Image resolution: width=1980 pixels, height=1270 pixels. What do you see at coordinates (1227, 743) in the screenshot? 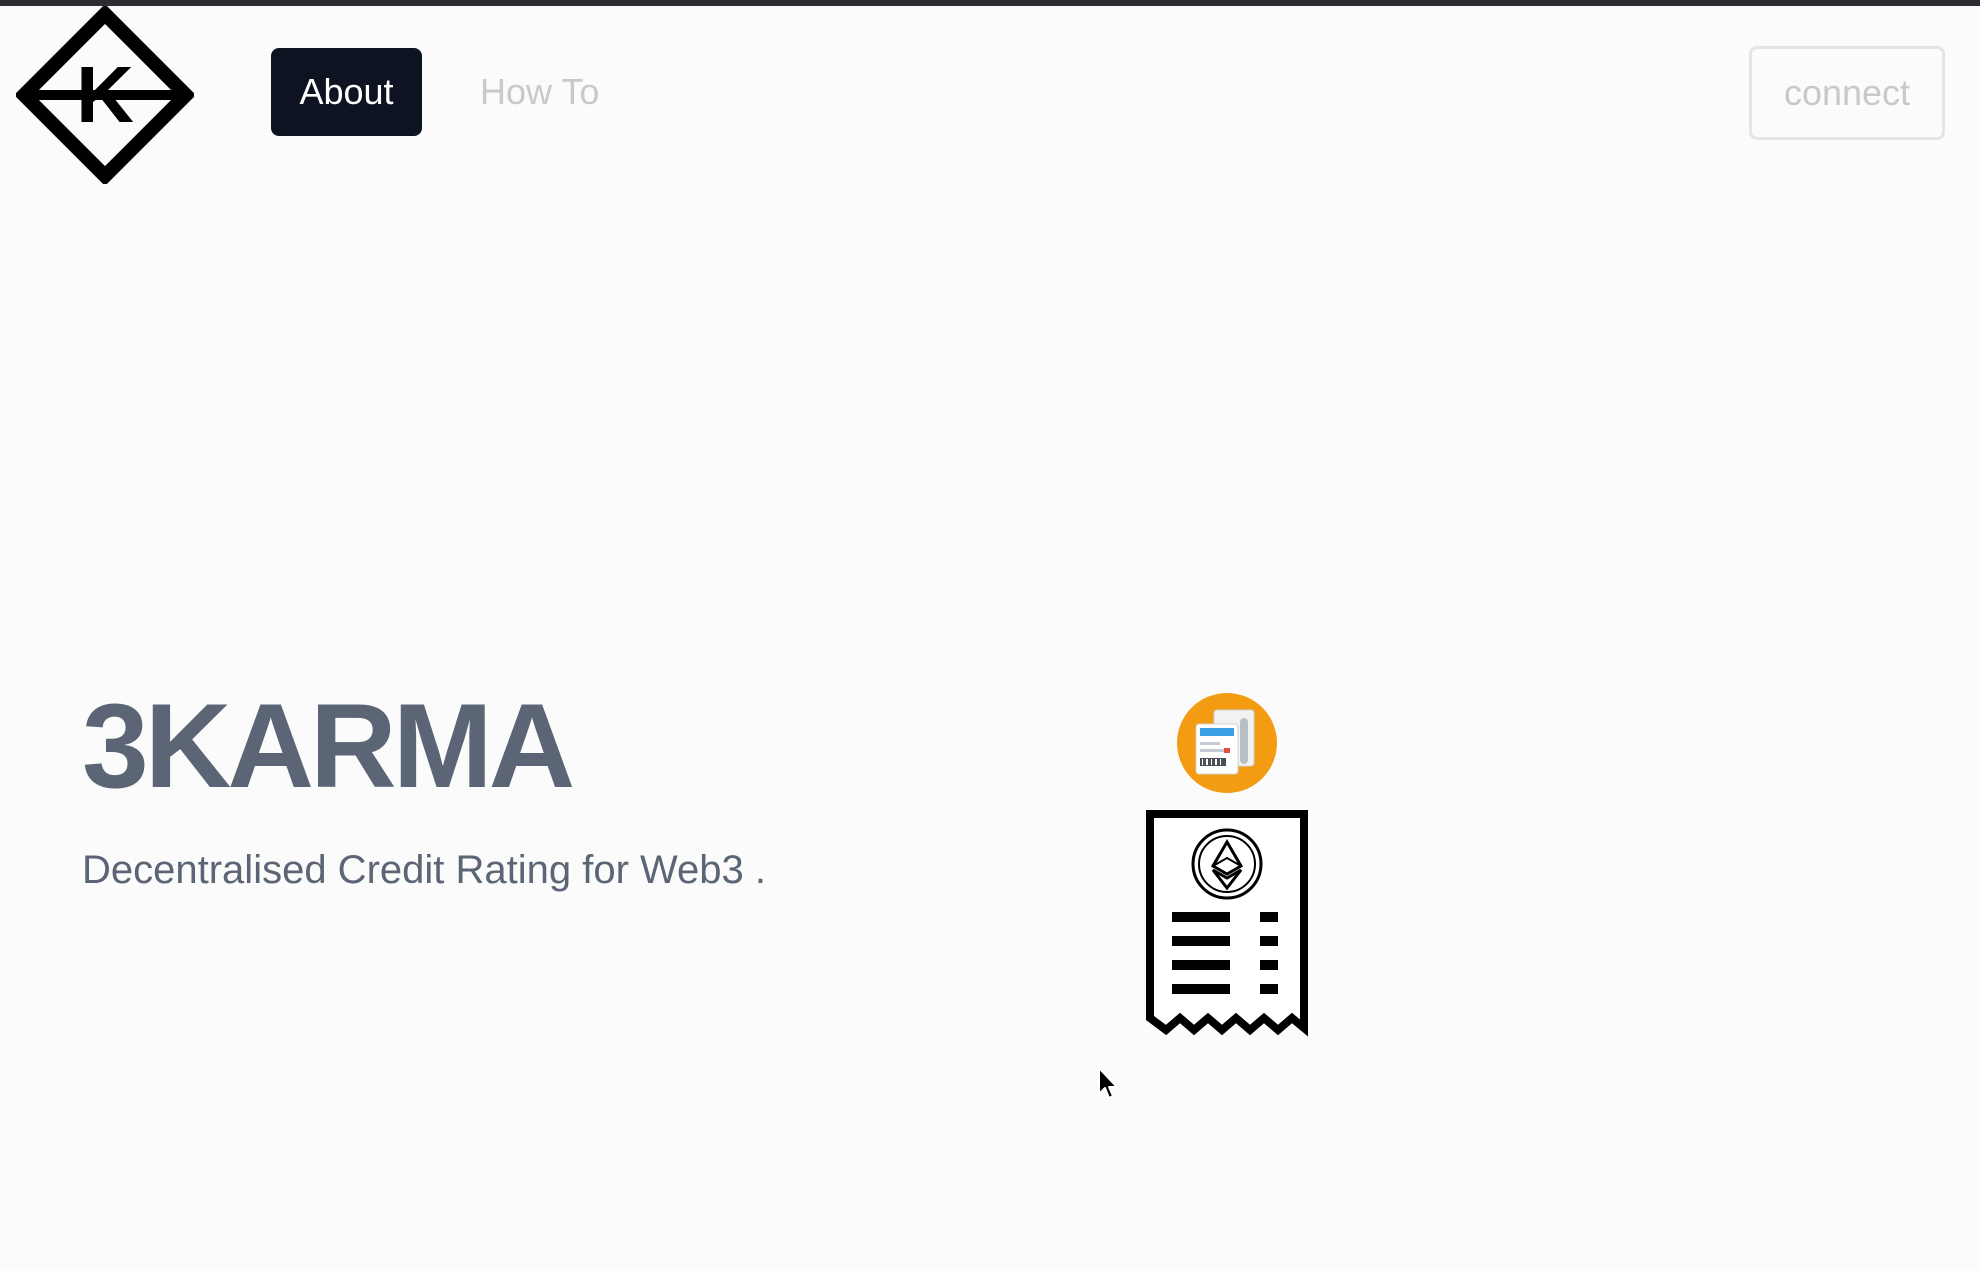
I see `documents-badge-icon` at bounding box center [1227, 743].